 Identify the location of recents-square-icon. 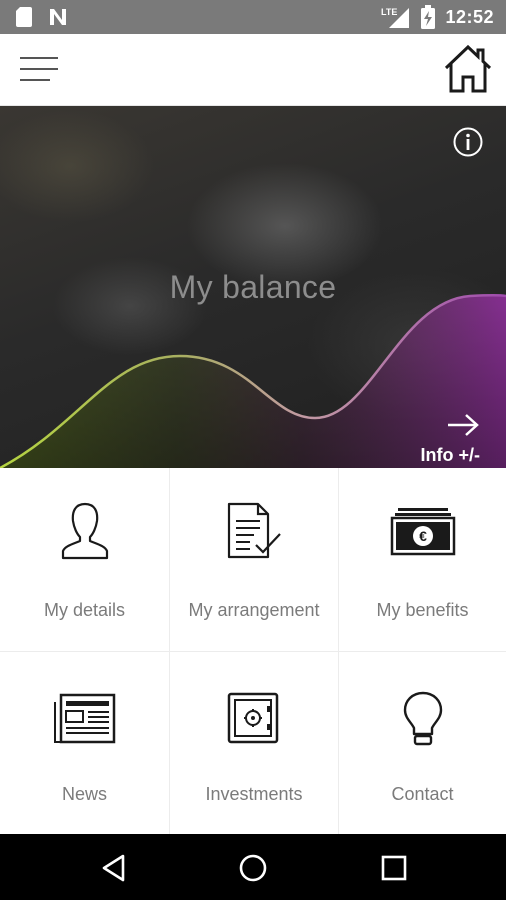
(394, 868).